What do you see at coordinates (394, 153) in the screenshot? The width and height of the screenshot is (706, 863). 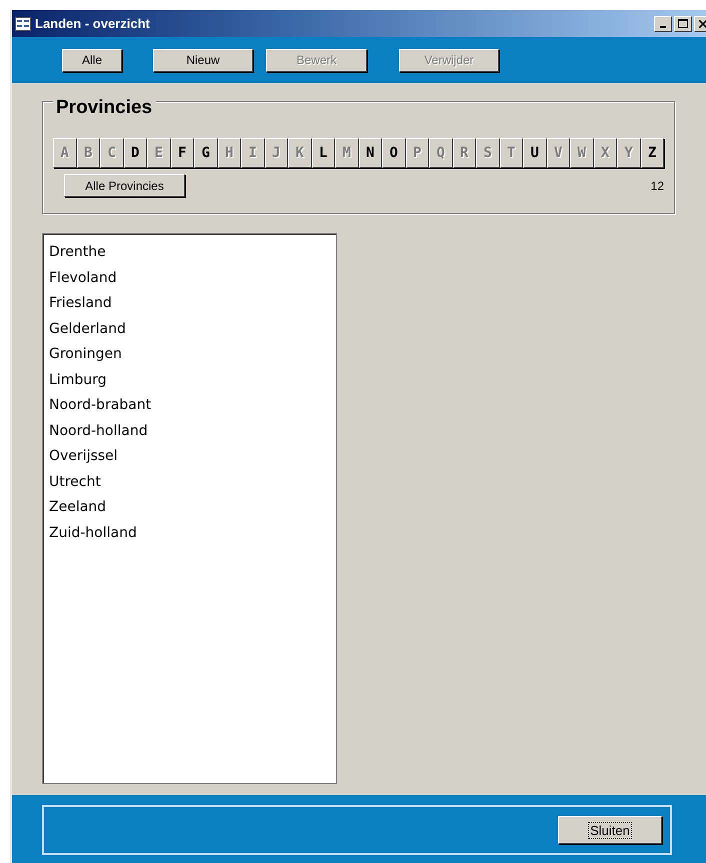 I see `letter-button: O` at bounding box center [394, 153].